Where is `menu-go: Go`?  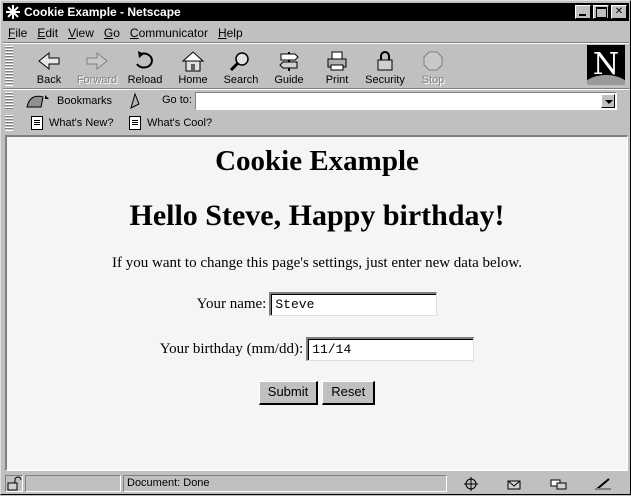 menu-go: Go is located at coordinates (112, 33).